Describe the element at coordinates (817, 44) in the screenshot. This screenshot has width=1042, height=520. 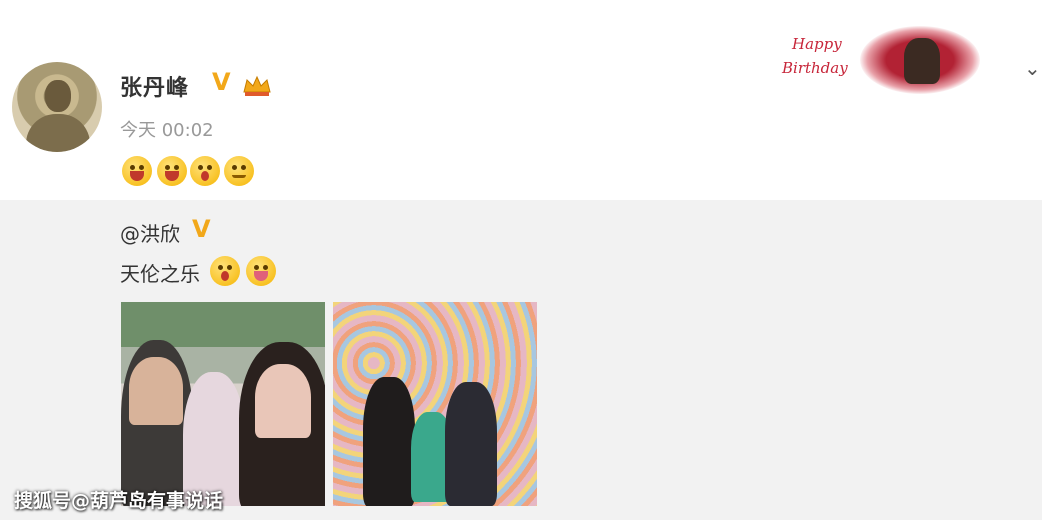
I see `greeting-line-1: Happy` at that location.